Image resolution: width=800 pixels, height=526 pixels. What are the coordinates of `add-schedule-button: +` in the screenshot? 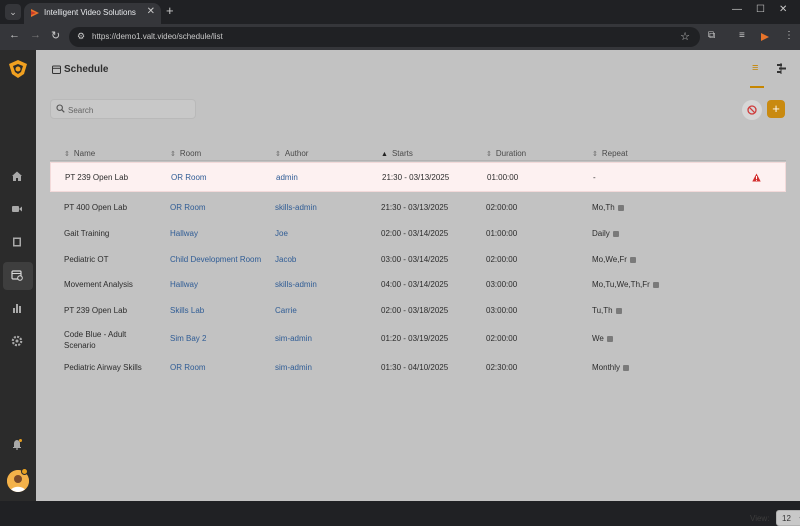 It's located at (776, 109).